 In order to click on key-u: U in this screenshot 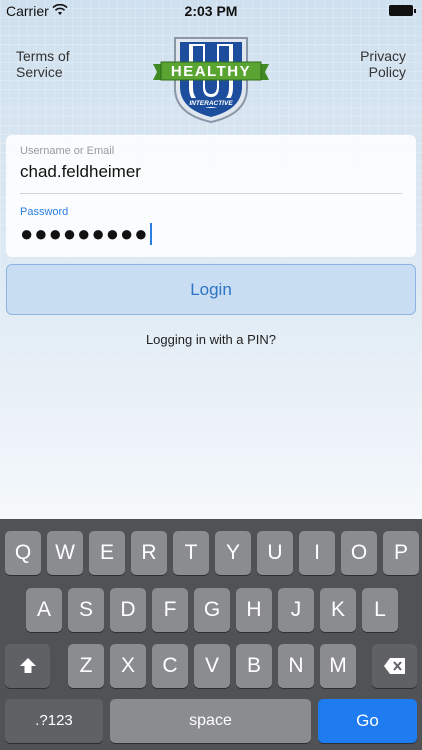, I will do `click(275, 553)`.